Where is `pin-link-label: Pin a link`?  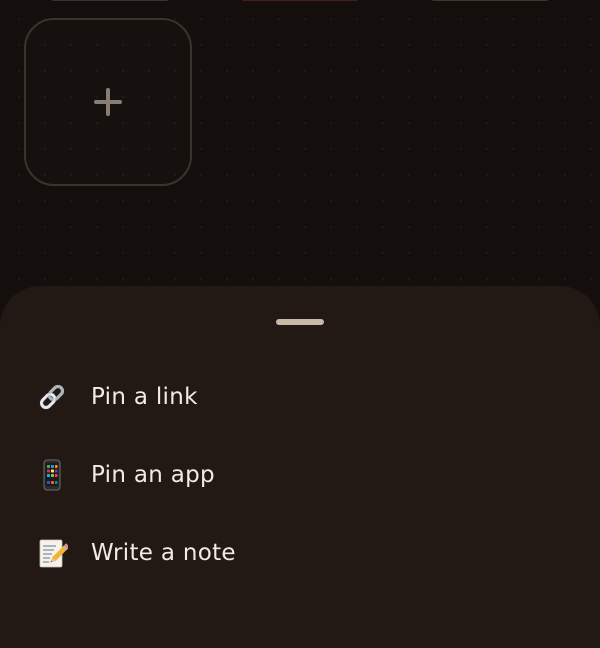
pin-link-label: Pin a link is located at coordinates (144, 397).